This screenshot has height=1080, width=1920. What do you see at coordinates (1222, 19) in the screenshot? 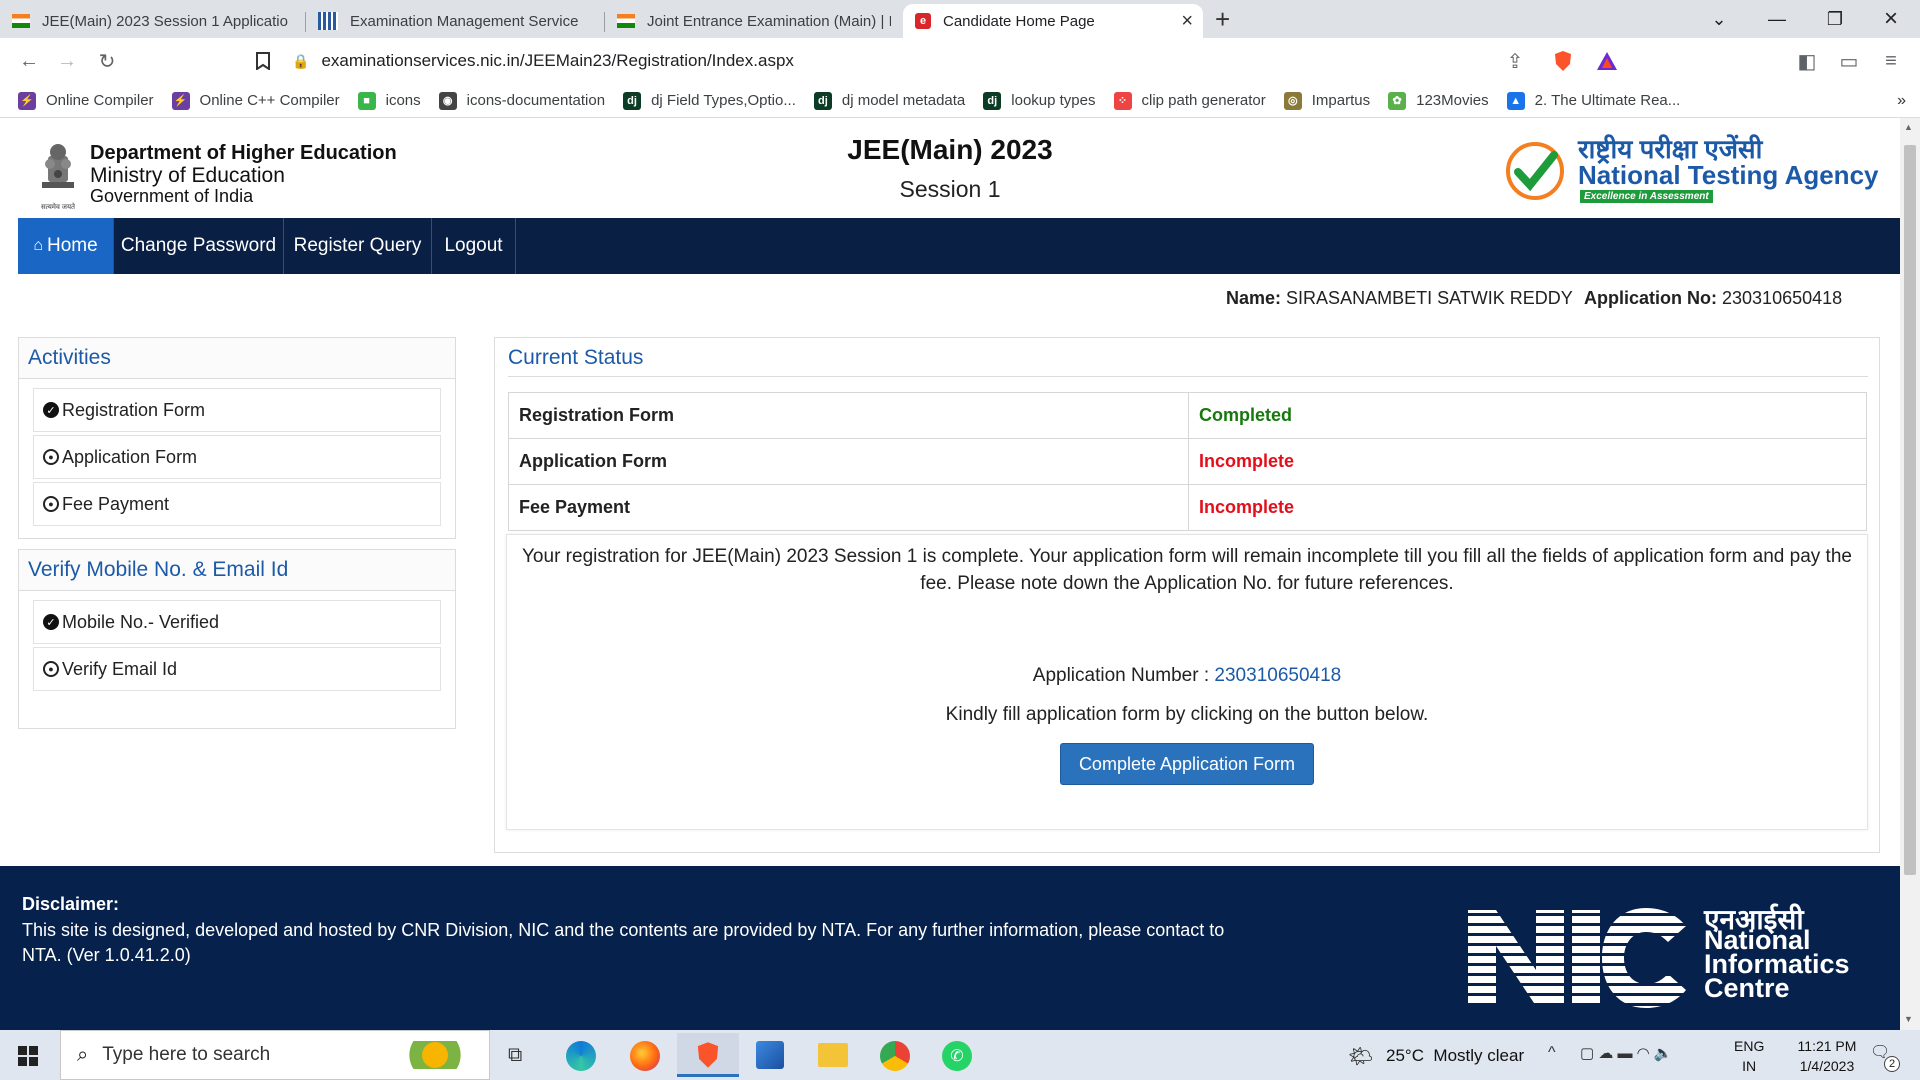
I see `new-tab-icon: +` at bounding box center [1222, 19].